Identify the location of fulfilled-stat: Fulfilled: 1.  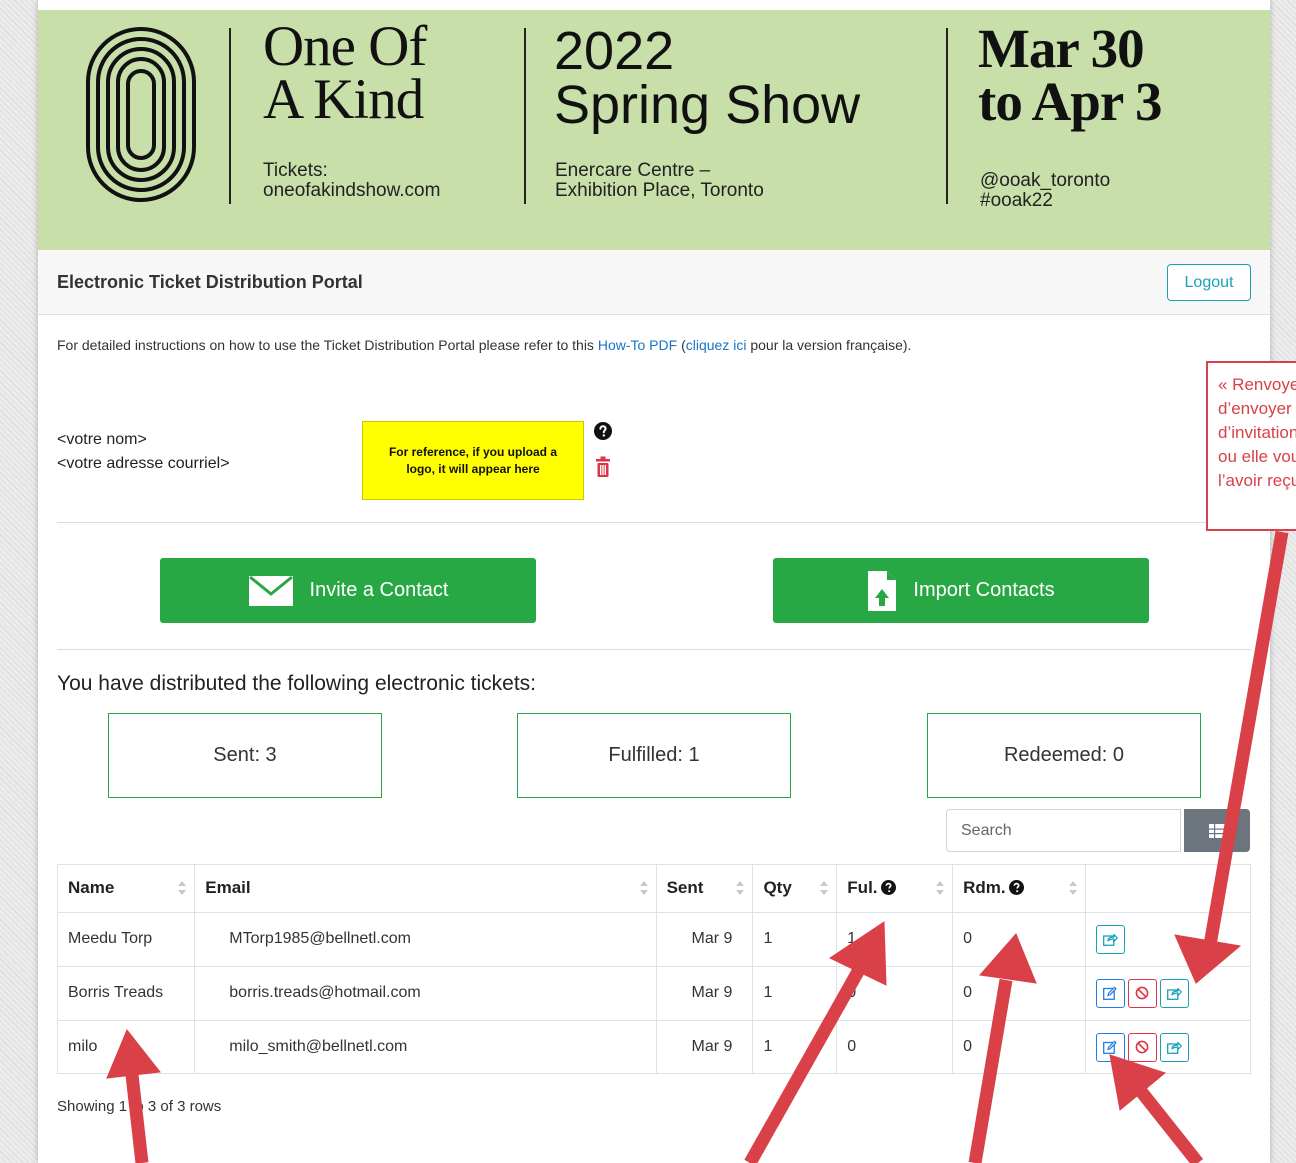
(654, 755).